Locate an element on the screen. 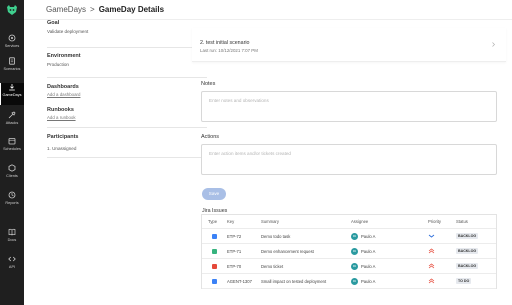  goal-section: Goal Validate deployment is located at coordinates (115, 27).